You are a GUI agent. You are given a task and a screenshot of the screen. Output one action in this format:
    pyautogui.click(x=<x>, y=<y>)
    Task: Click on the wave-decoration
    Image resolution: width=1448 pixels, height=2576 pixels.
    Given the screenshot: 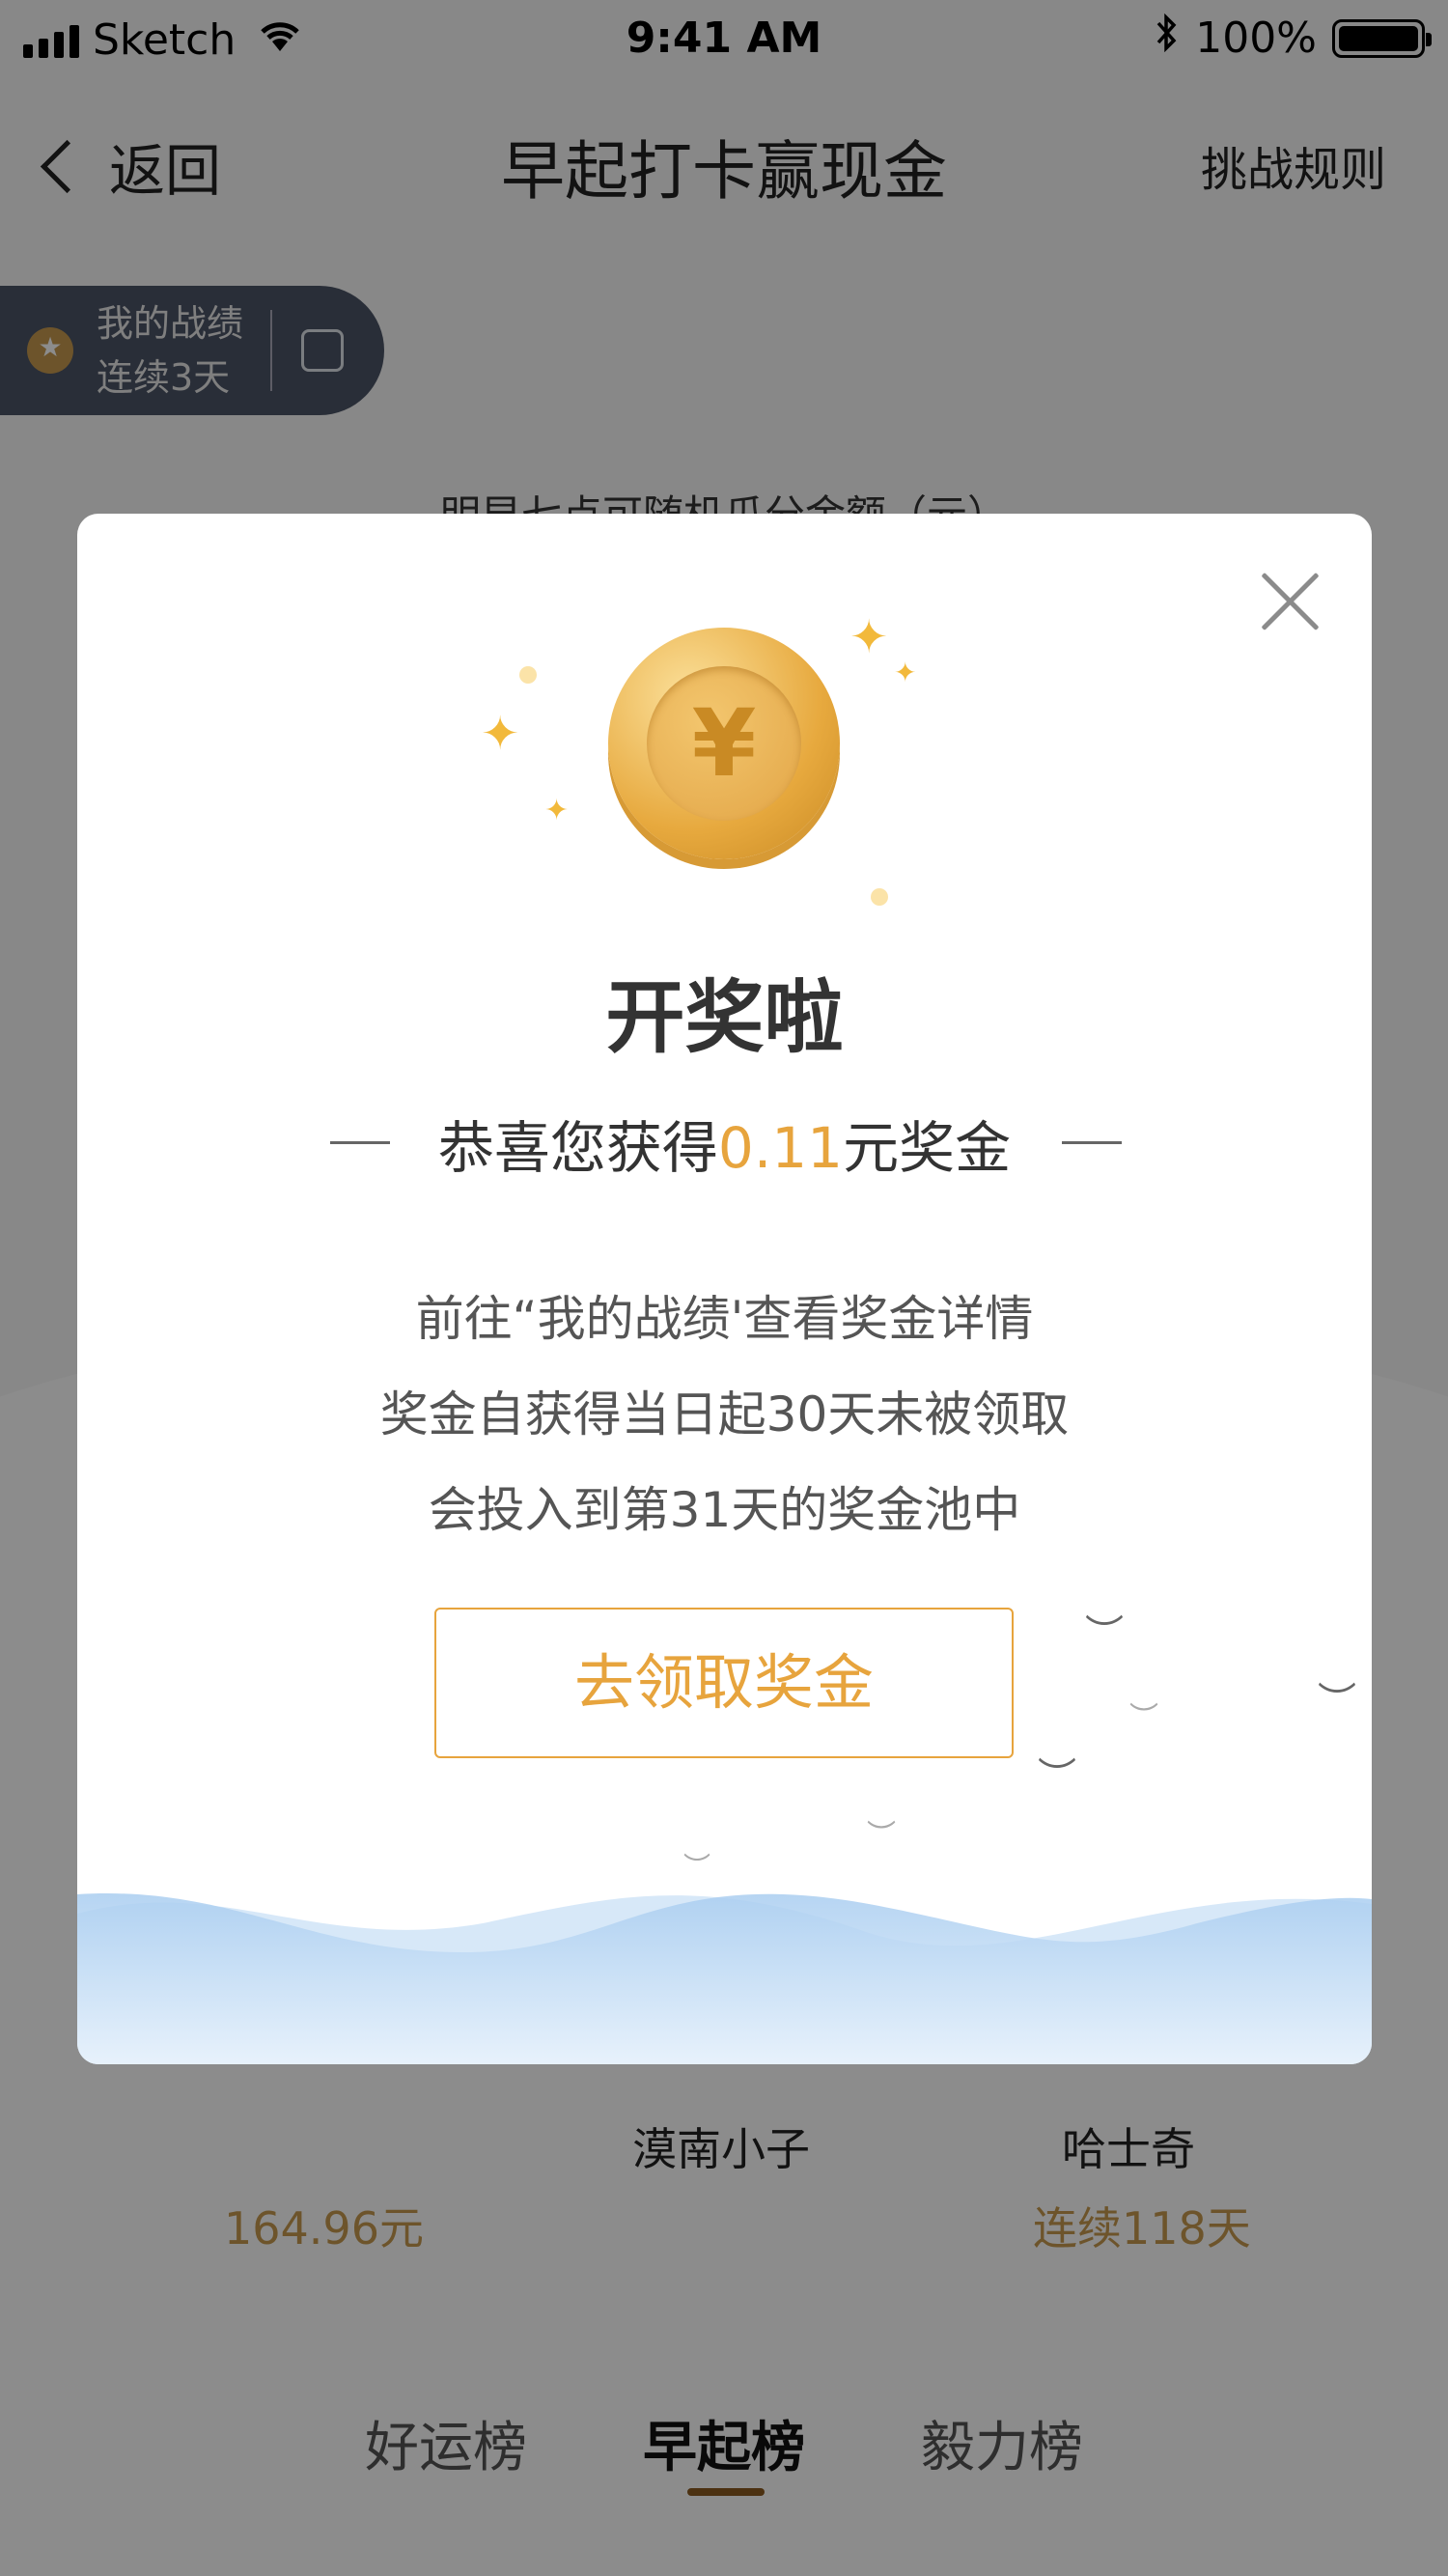 What is the action you would take?
    pyautogui.click(x=725, y=1979)
    